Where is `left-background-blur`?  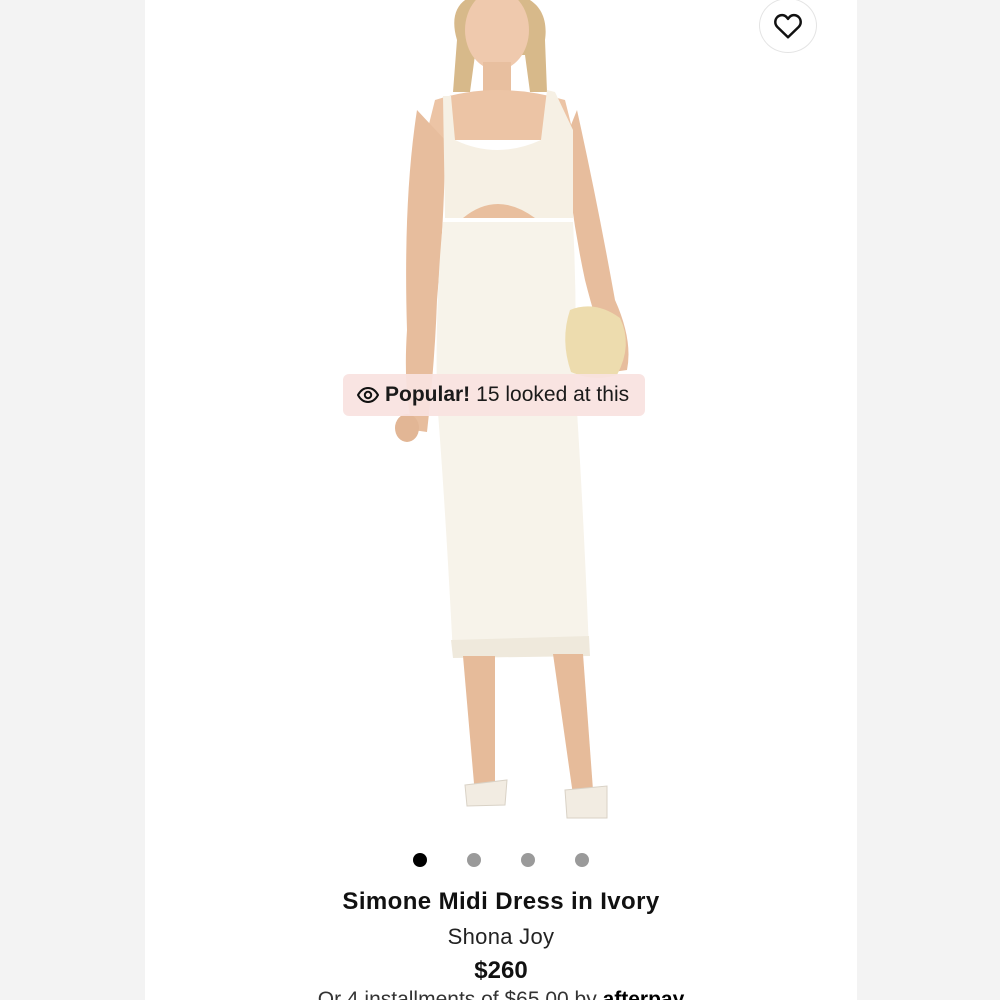
left-background-blur is located at coordinates (72, 500).